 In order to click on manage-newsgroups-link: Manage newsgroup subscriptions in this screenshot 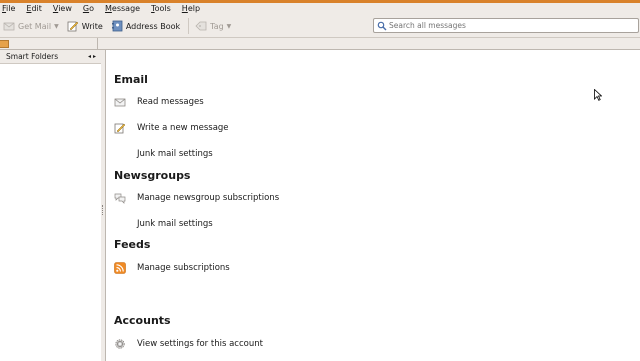, I will do `click(196, 198)`.